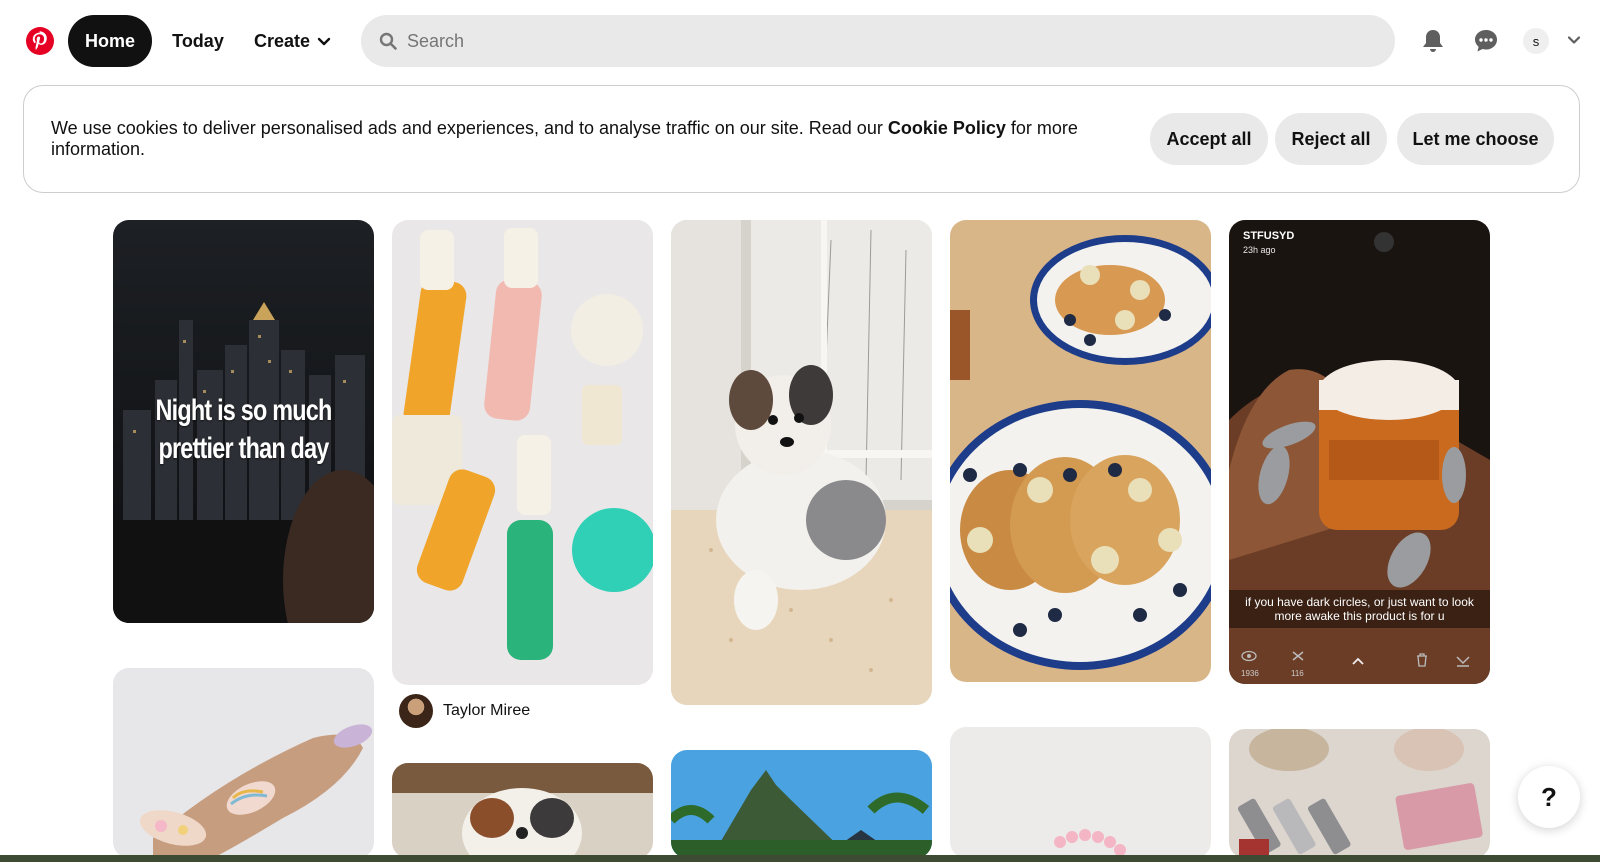 The image size is (1600, 862). I want to click on avatar-initial: s, so click(1536, 41).